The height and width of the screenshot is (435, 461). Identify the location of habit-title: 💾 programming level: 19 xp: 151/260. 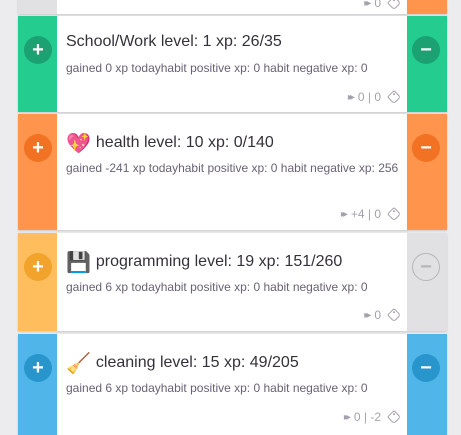
(232, 262).